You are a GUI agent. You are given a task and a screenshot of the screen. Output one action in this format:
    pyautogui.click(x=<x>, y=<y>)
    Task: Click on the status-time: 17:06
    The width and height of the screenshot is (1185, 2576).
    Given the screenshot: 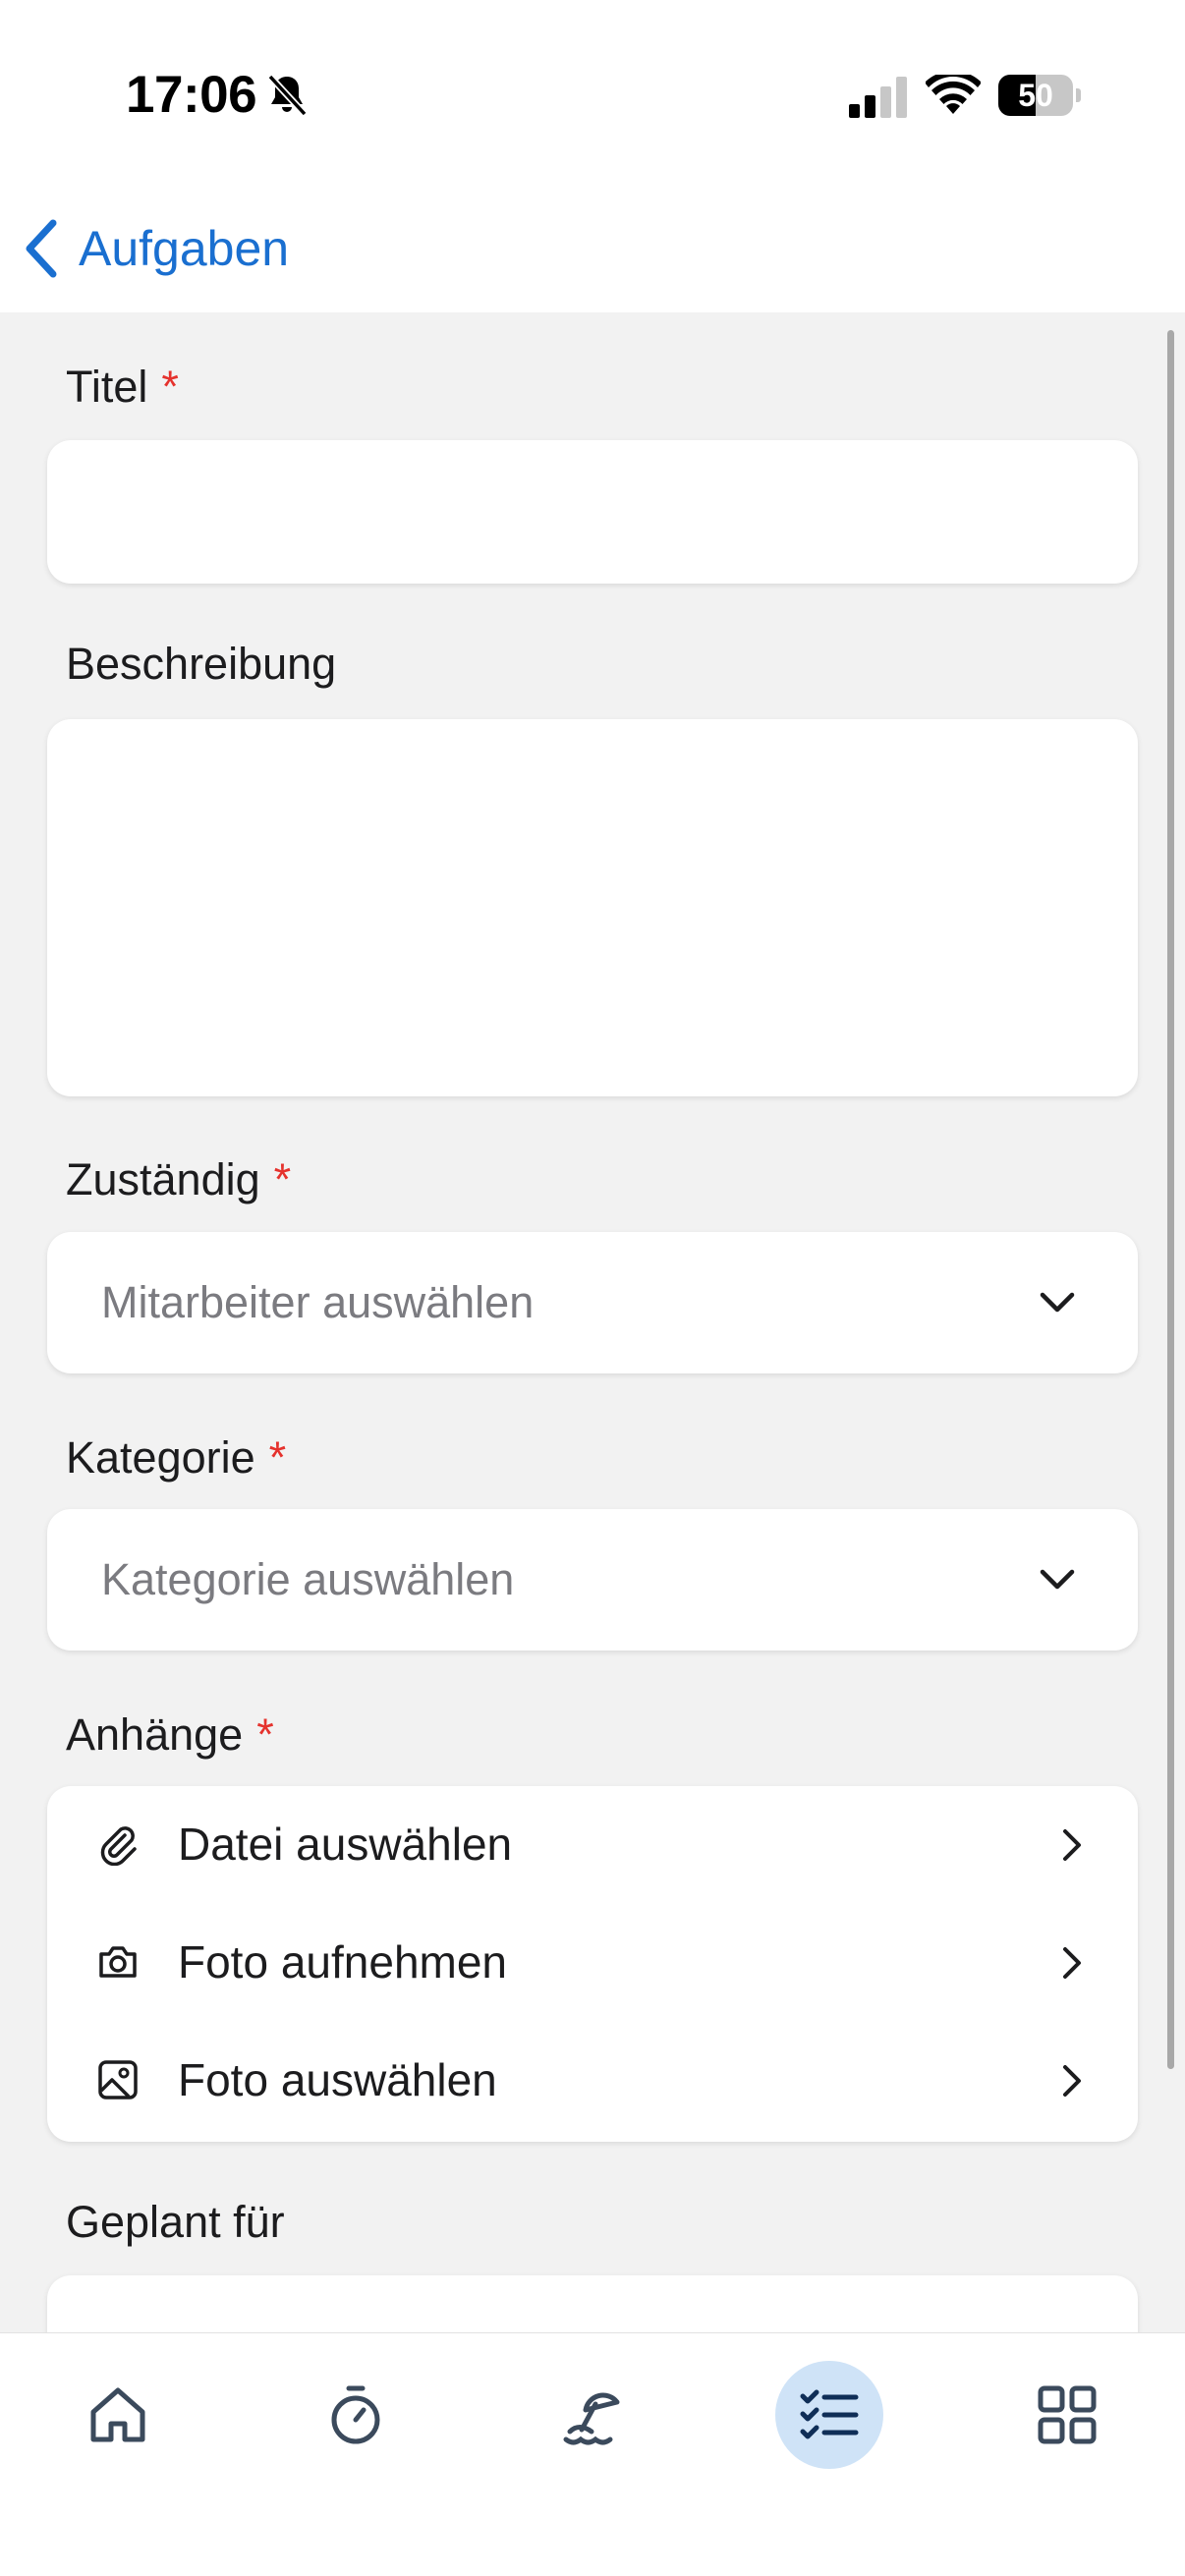 What is the action you would take?
    pyautogui.click(x=192, y=95)
    